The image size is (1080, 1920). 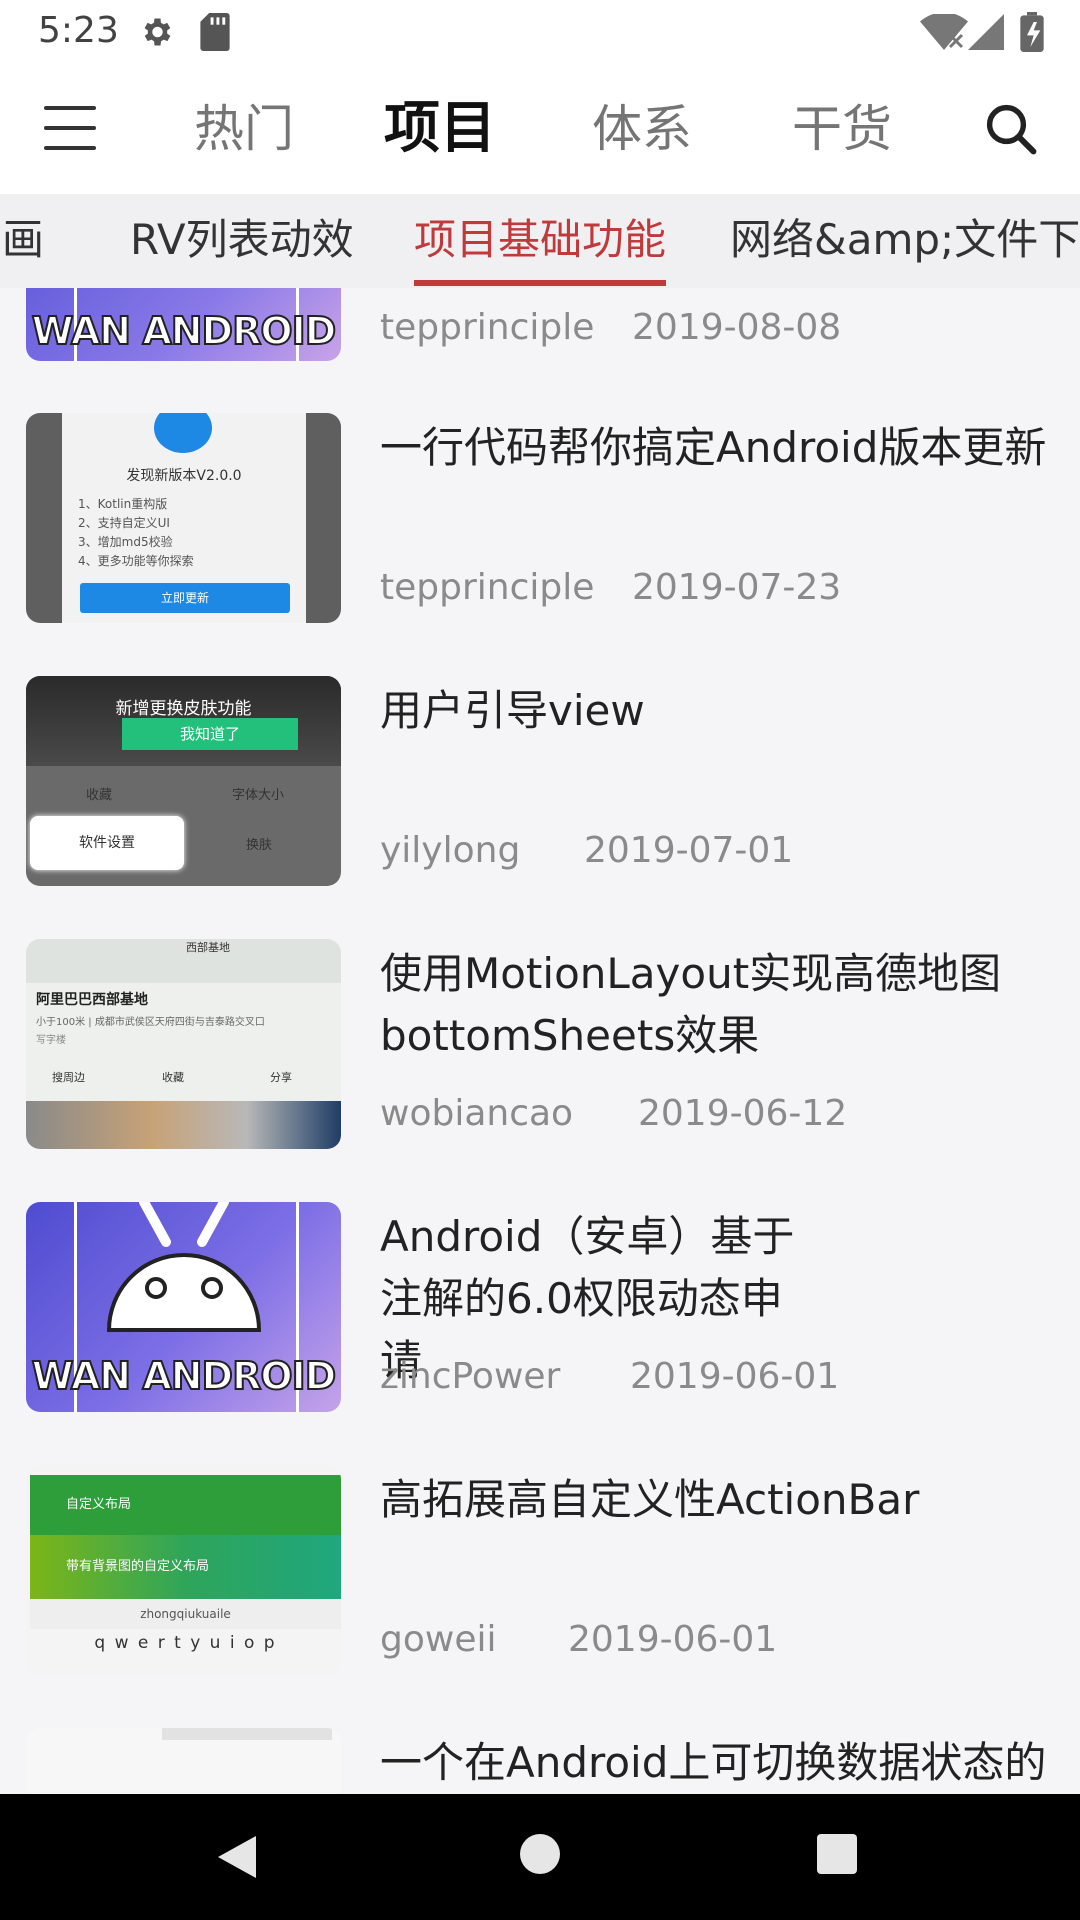 I want to click on sub-tab-network-download: 网络&amp;文件下载, so click(x=905, y=240).